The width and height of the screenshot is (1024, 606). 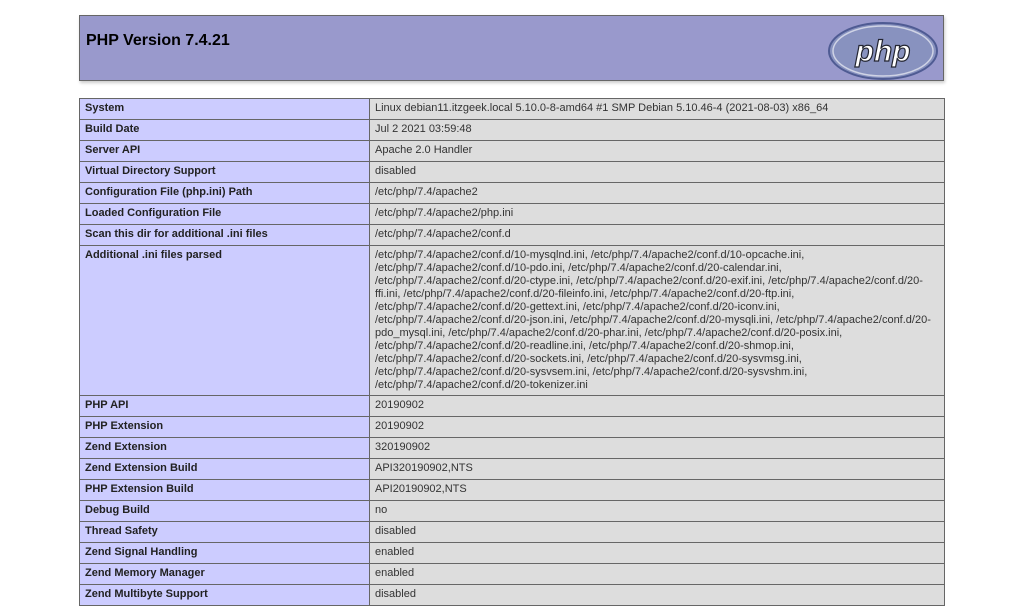 What do you see at coordinates (224, 172) in the screenshot?
I see `row-key: Virtual Directory Support` at bounding box center [224, 172].